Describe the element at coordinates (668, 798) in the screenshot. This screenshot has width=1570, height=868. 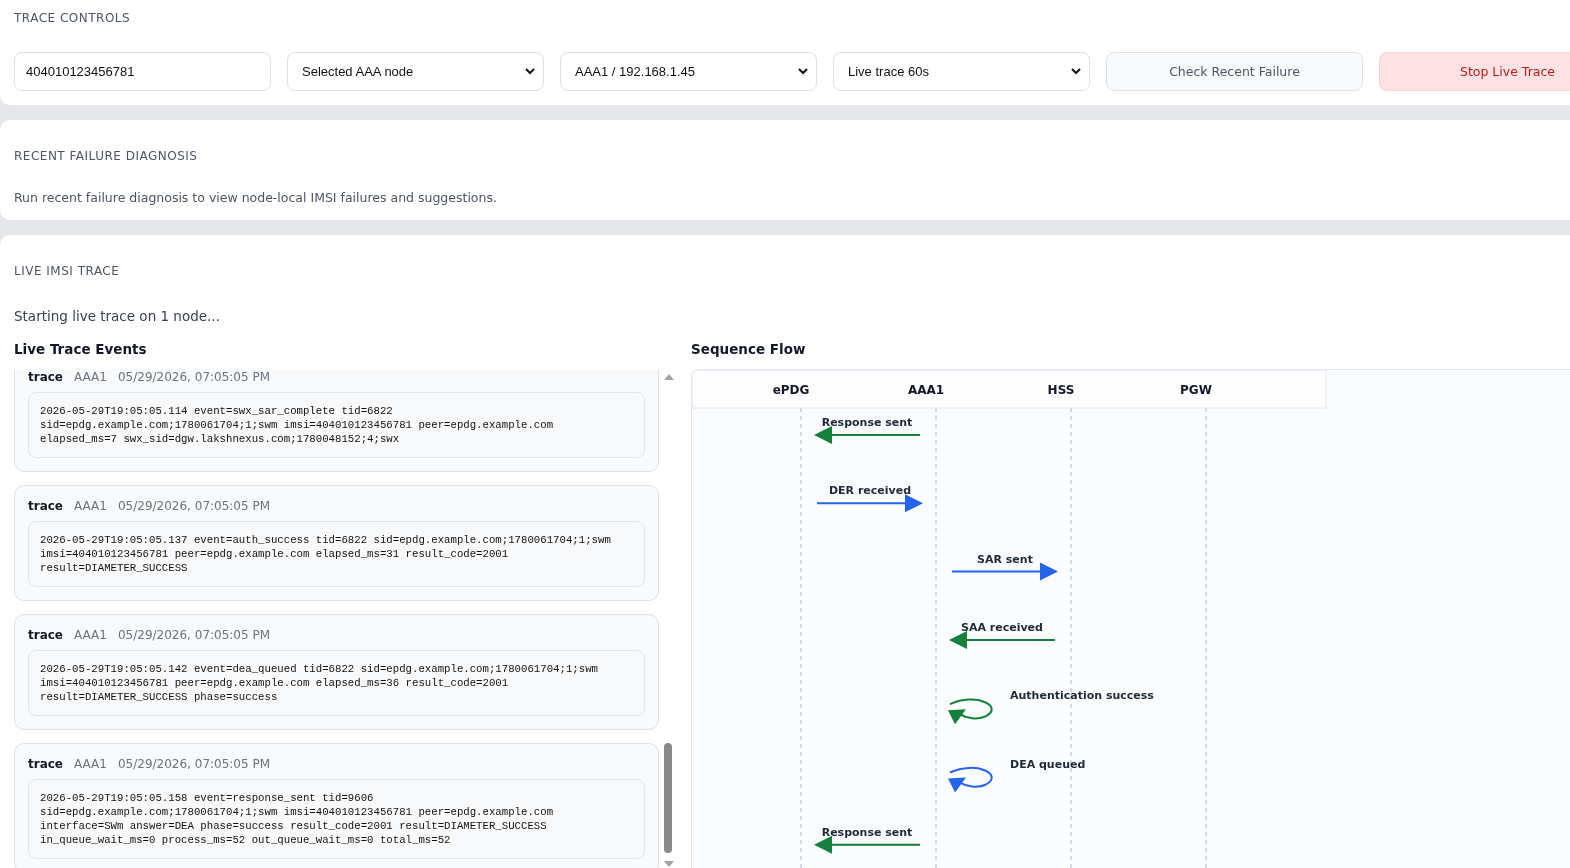
I see `scroll-thumb` at that location.